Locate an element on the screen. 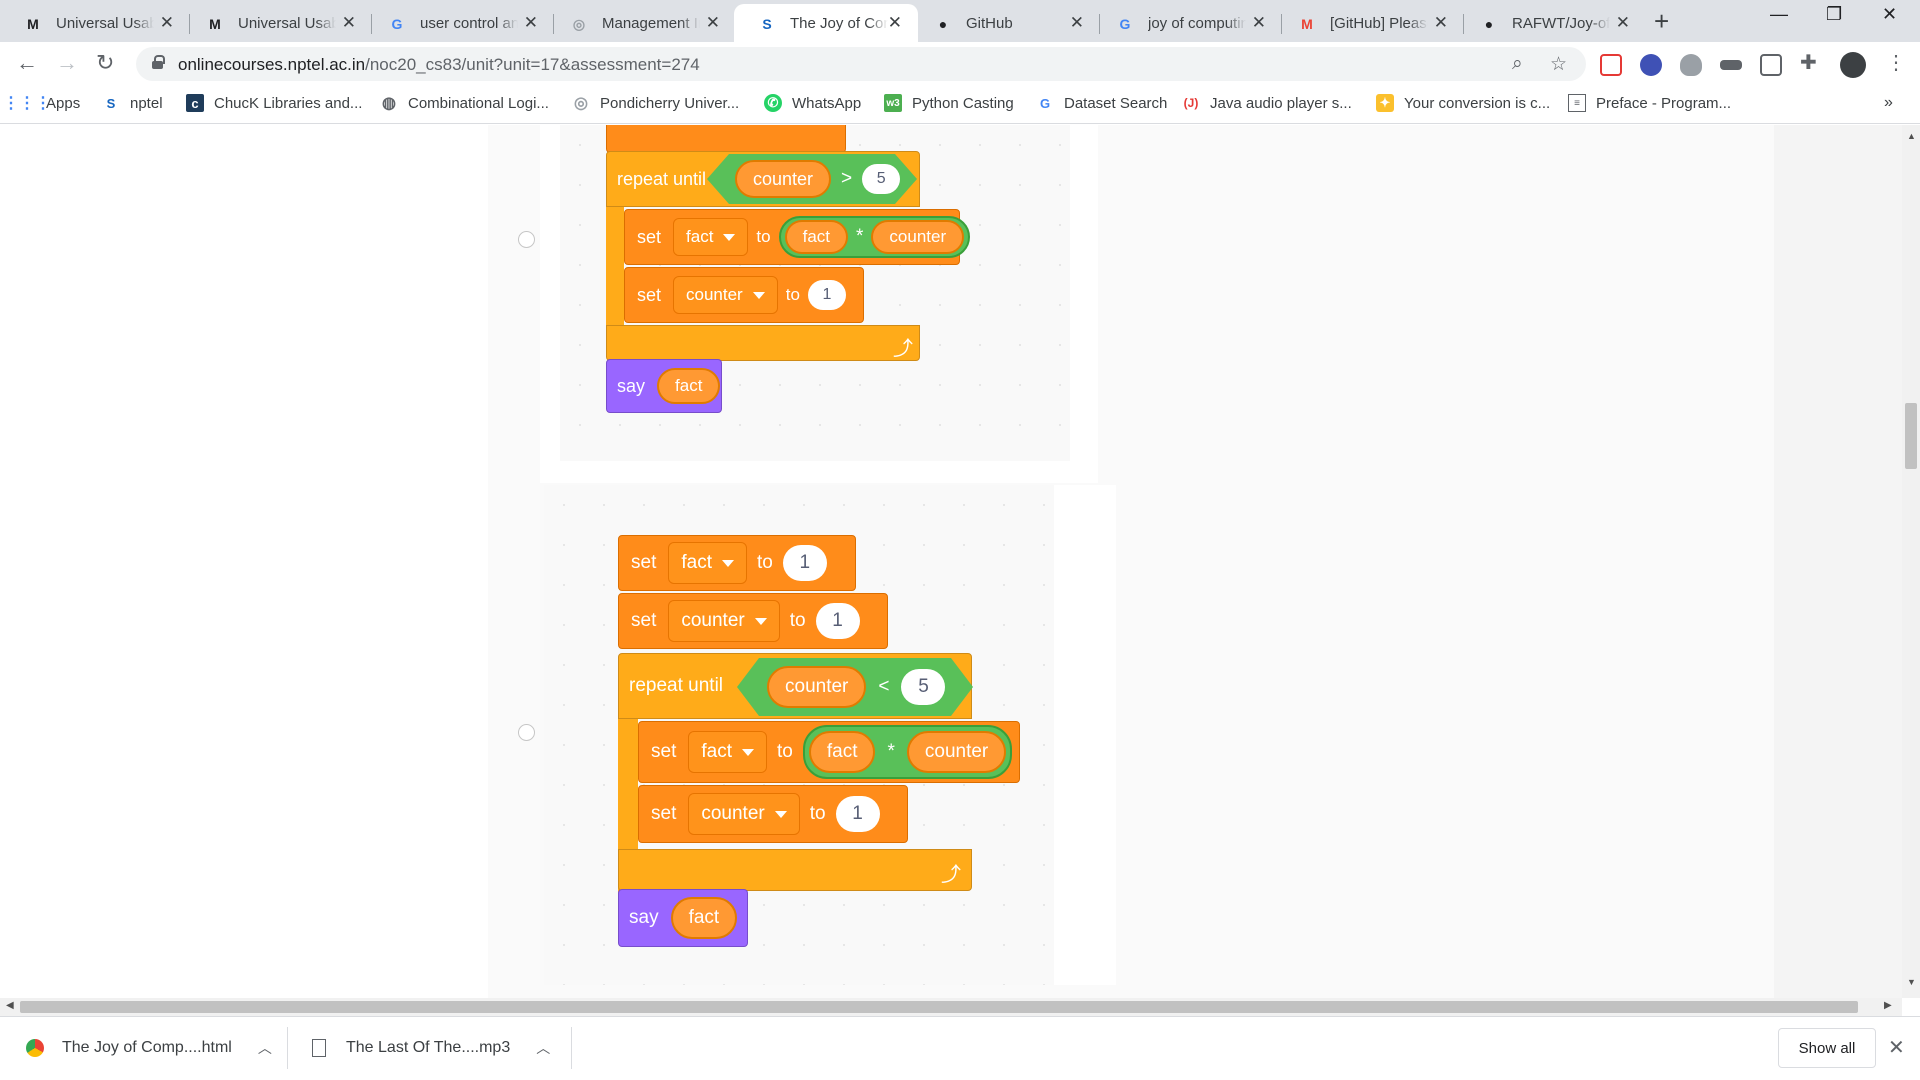 The height and width of the screenshot is (1080, 1920). bookmark-apps: ⋮⋮⋮ Apps is located at coordinates (41, 103).